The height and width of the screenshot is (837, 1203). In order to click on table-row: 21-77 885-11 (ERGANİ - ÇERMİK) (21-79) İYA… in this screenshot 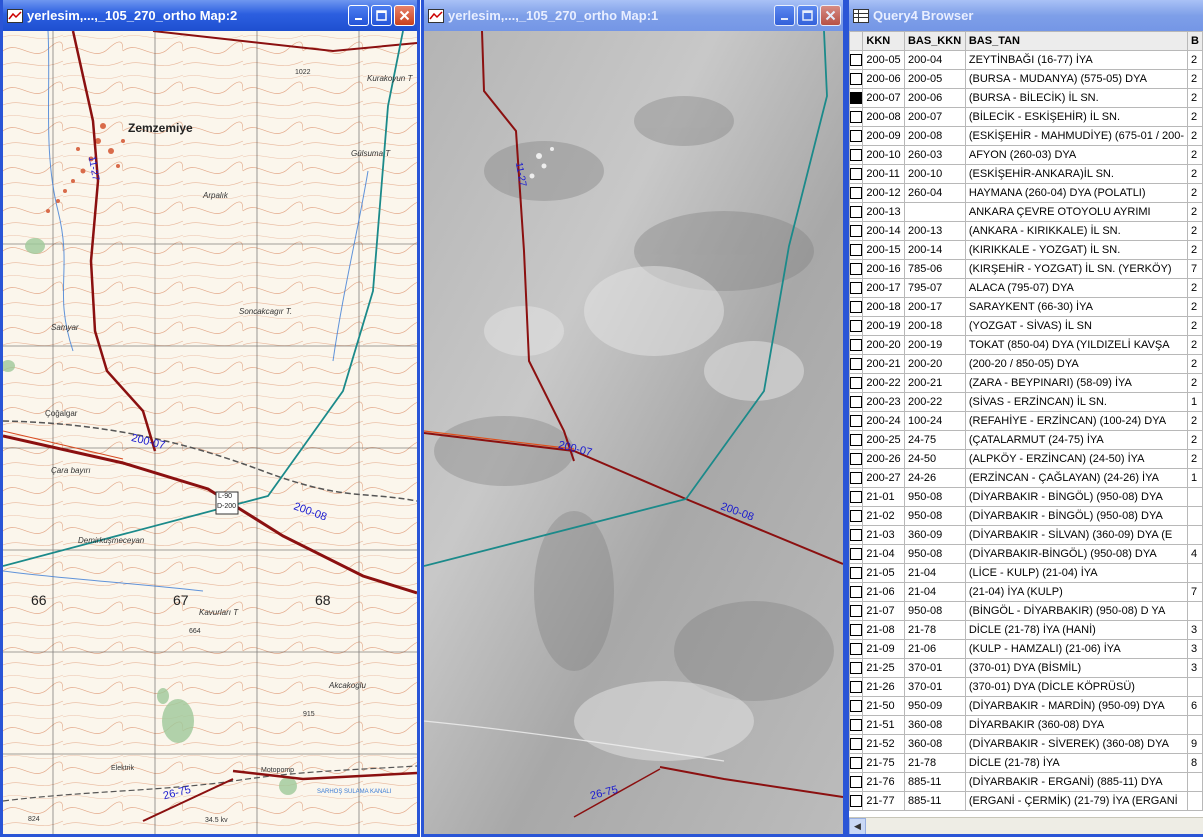, I will do `click(1026, 801)`.